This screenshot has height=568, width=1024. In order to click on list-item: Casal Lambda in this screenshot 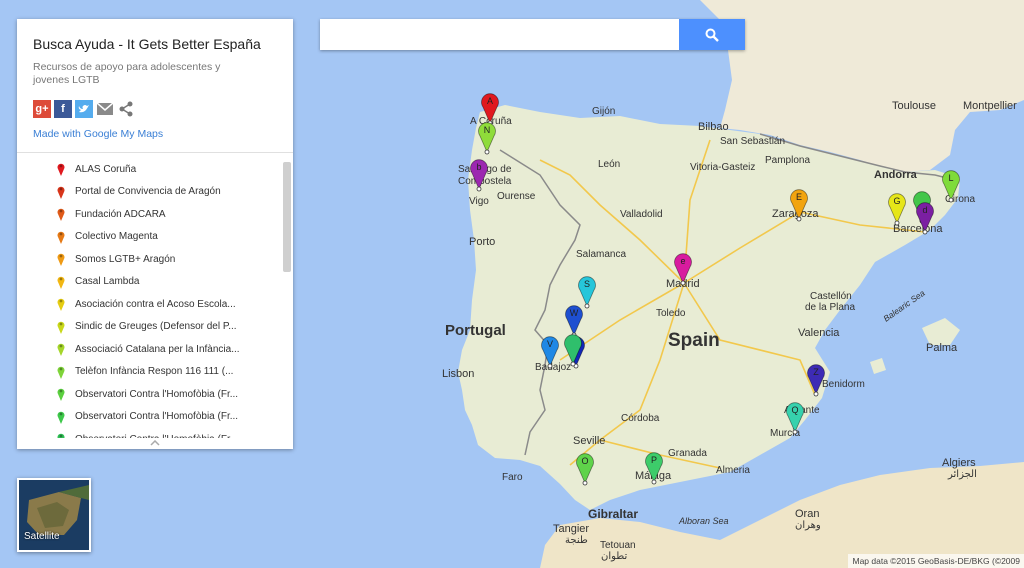, I will do `click(150, 282)`.